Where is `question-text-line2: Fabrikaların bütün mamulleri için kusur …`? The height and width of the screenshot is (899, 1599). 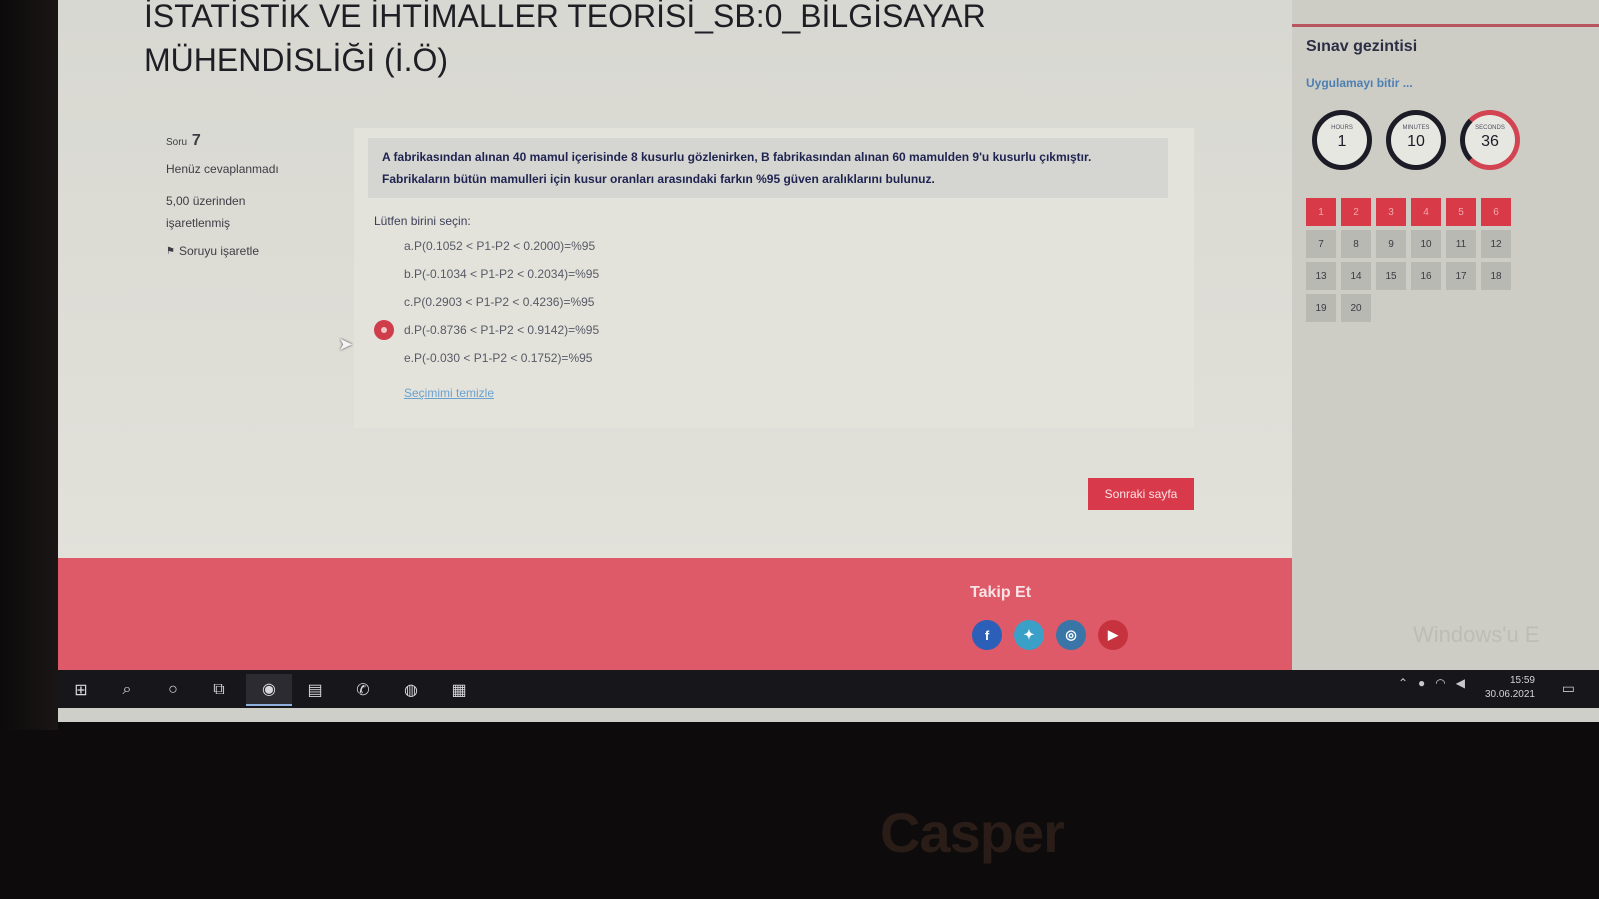
question-text-line2: Fabrikaların bütün mamulleri için kusur … is located at coordinates (658, 179).